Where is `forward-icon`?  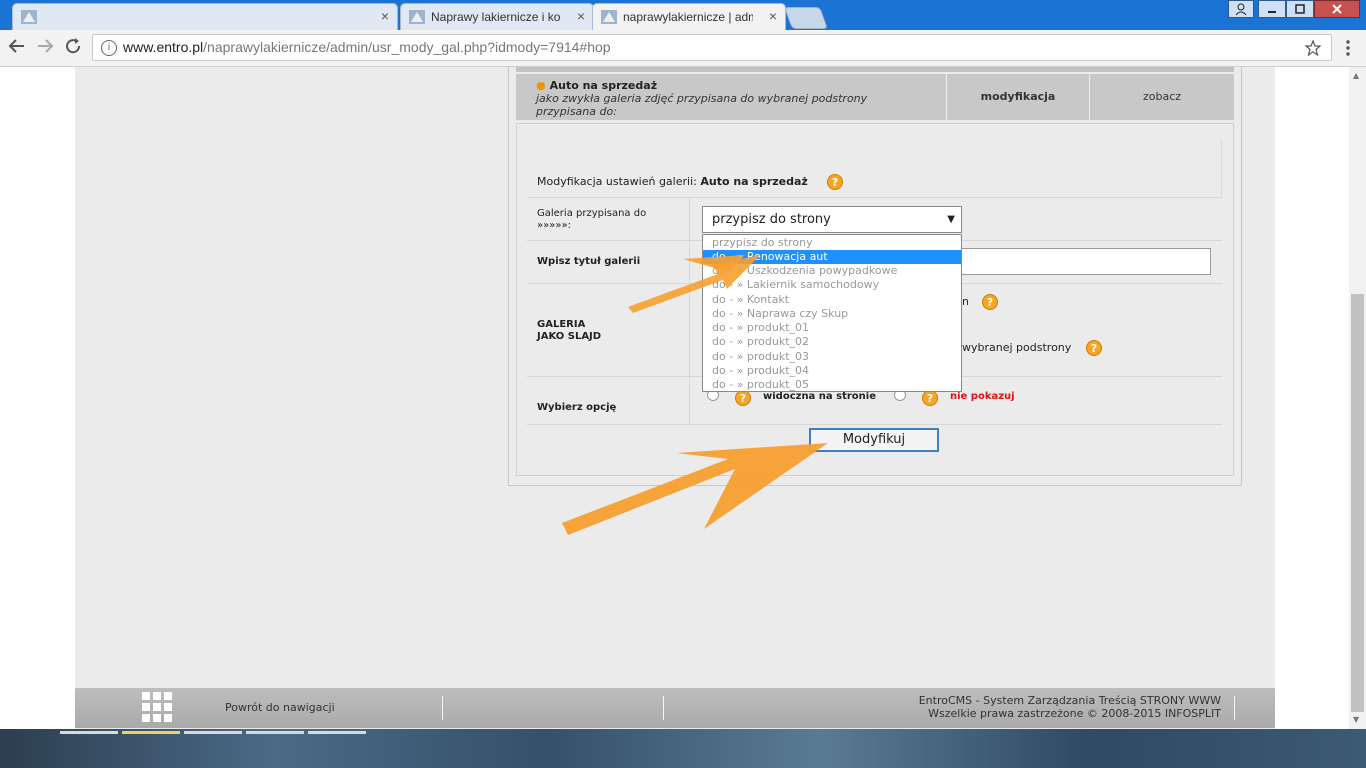
forward-icon is located at coordinates (45, 46).